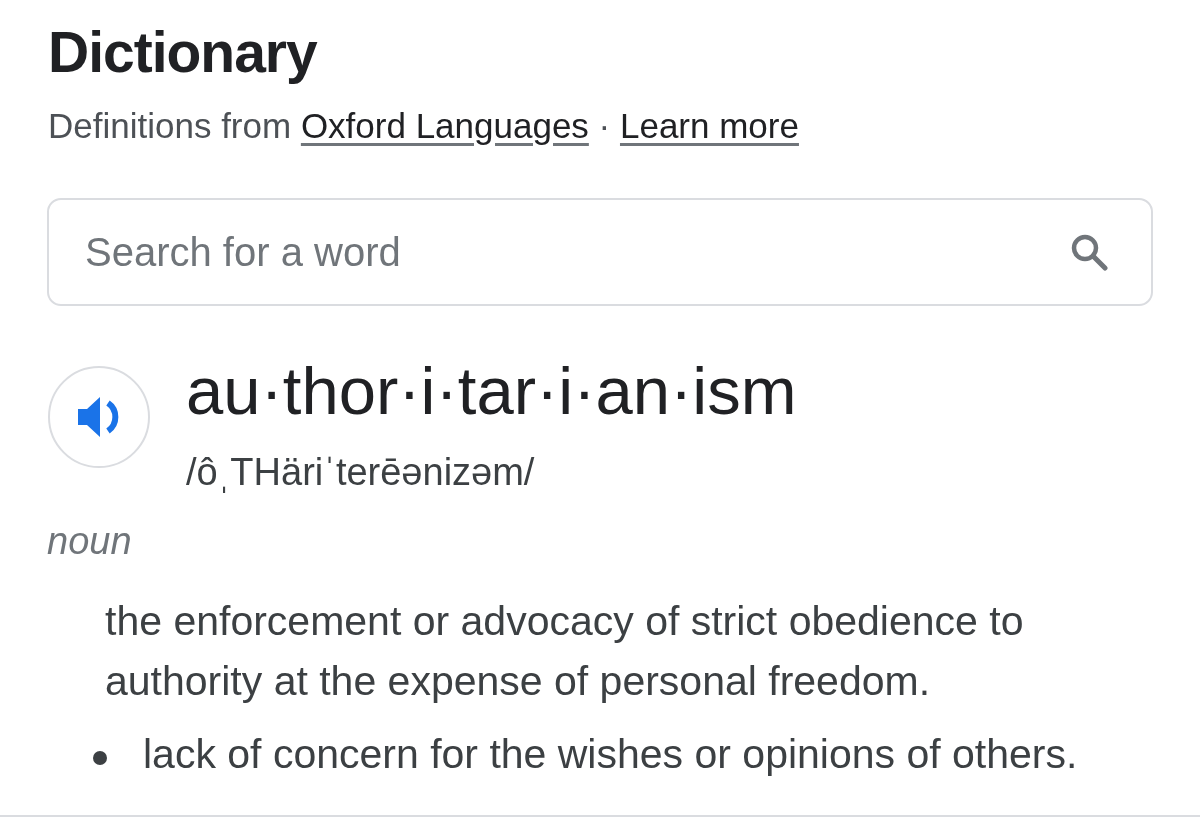  Describe the element at coordinates (491, 391) in the screenshot. I see `headword: au·thor·i·tar·i·an·ism` at that location.